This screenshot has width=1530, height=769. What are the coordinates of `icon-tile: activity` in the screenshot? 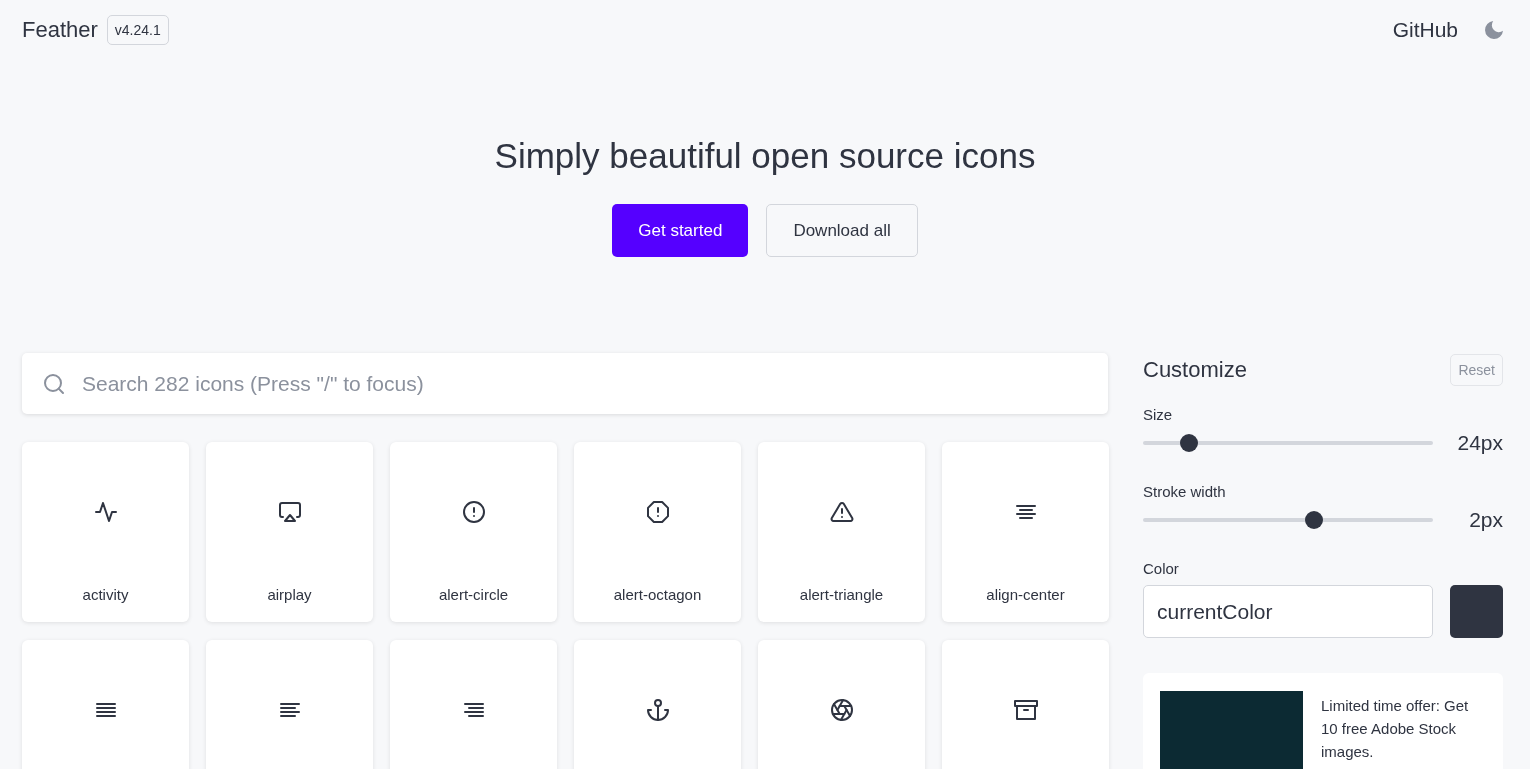 It's located at (105, 532).